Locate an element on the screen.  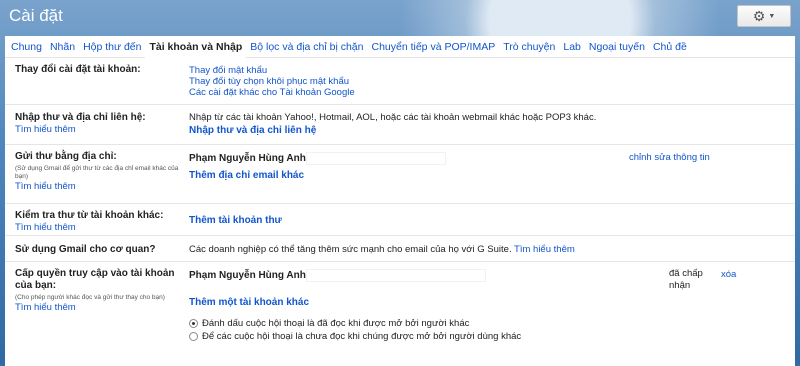
change-recovery-link: Thay đổi tùy chọn khôi phục mật khẩu is located at coordinates (492, 81).